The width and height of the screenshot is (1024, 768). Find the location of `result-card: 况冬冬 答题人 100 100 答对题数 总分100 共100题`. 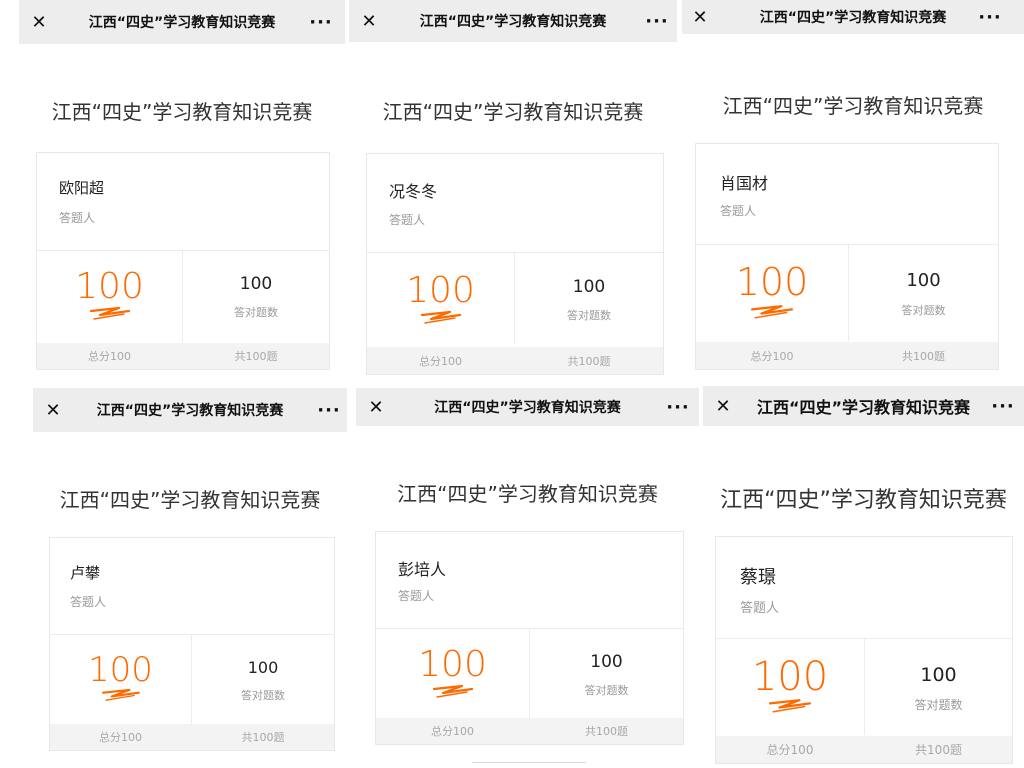

result-card: 况冬冬 答题人 100 100 答对题数 总分100 共100题 is located at coordinates (515, 264).